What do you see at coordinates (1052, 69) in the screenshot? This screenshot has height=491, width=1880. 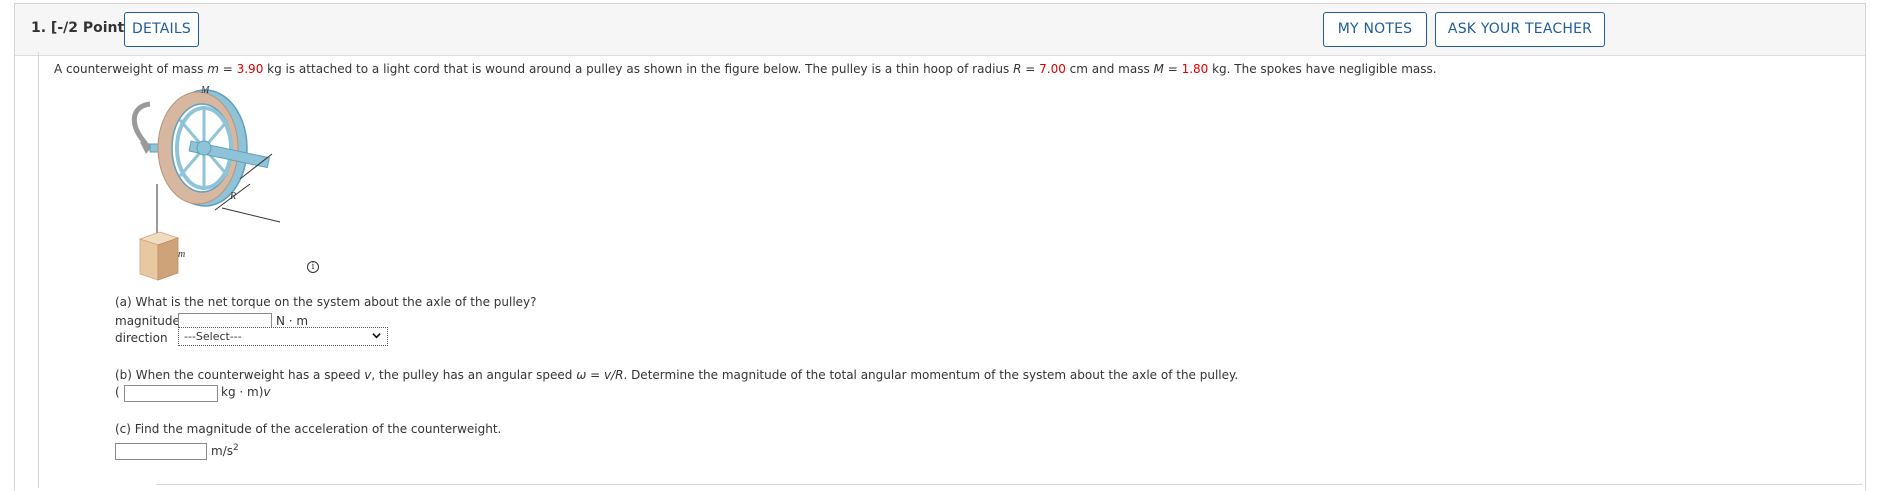 I see `radius-value: 7.00` at bounding box center [1052, 69].